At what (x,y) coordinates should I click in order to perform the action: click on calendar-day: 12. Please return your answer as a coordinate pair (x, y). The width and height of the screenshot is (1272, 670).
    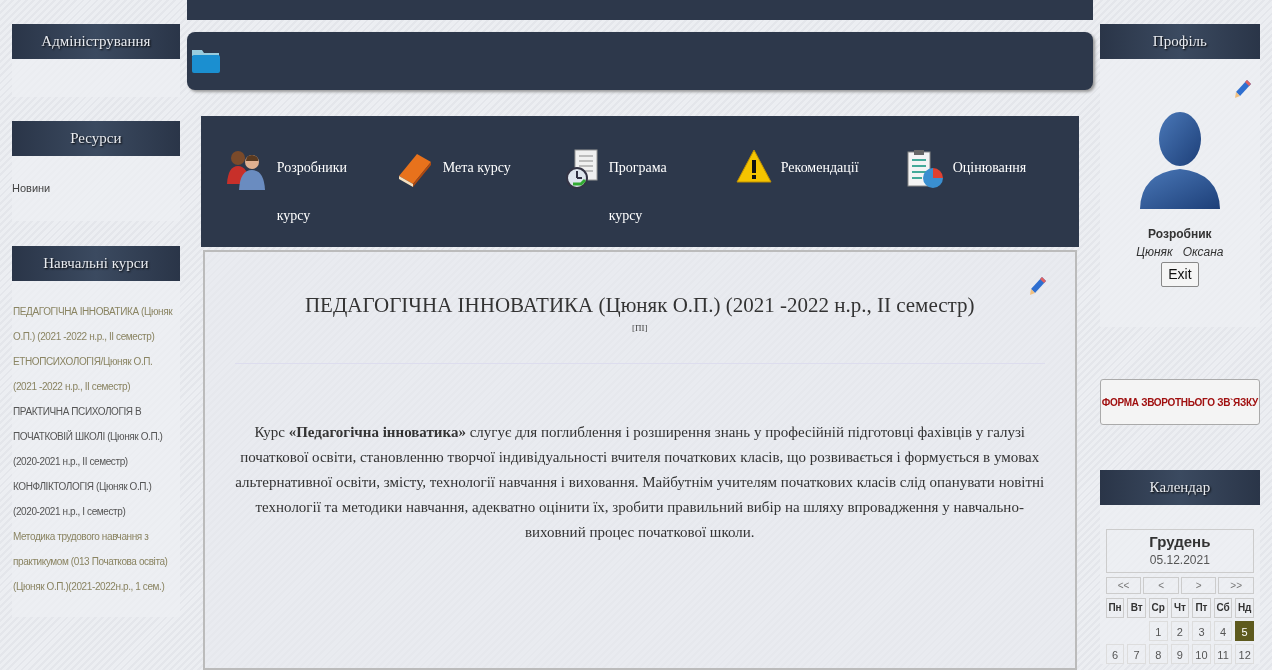
    Looking at the image, I should click on (1244, 654).